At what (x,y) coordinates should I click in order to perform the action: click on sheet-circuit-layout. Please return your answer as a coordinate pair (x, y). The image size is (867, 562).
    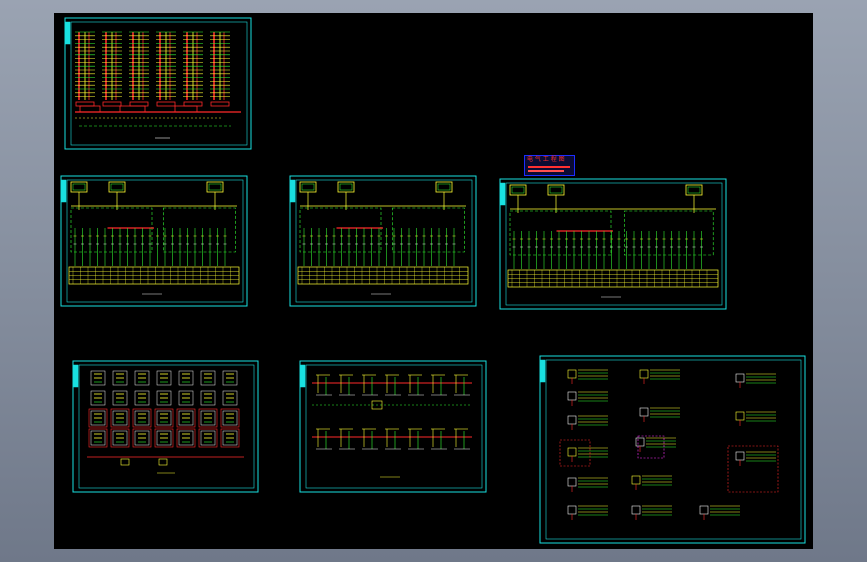
    Looking at the image, I should click on (393, 426).